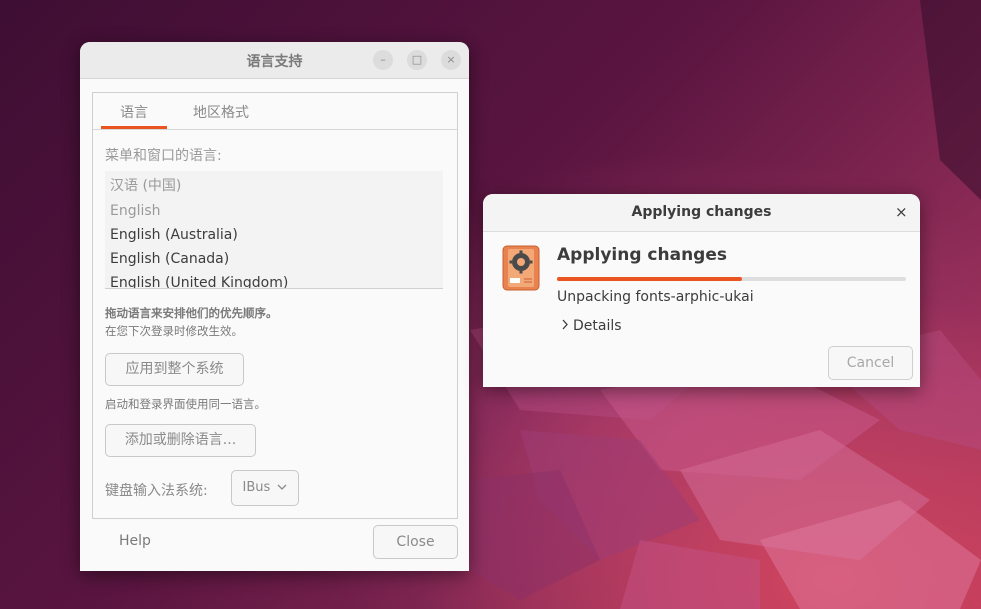  I want to click on close-icon: ×, so click(901, 212).